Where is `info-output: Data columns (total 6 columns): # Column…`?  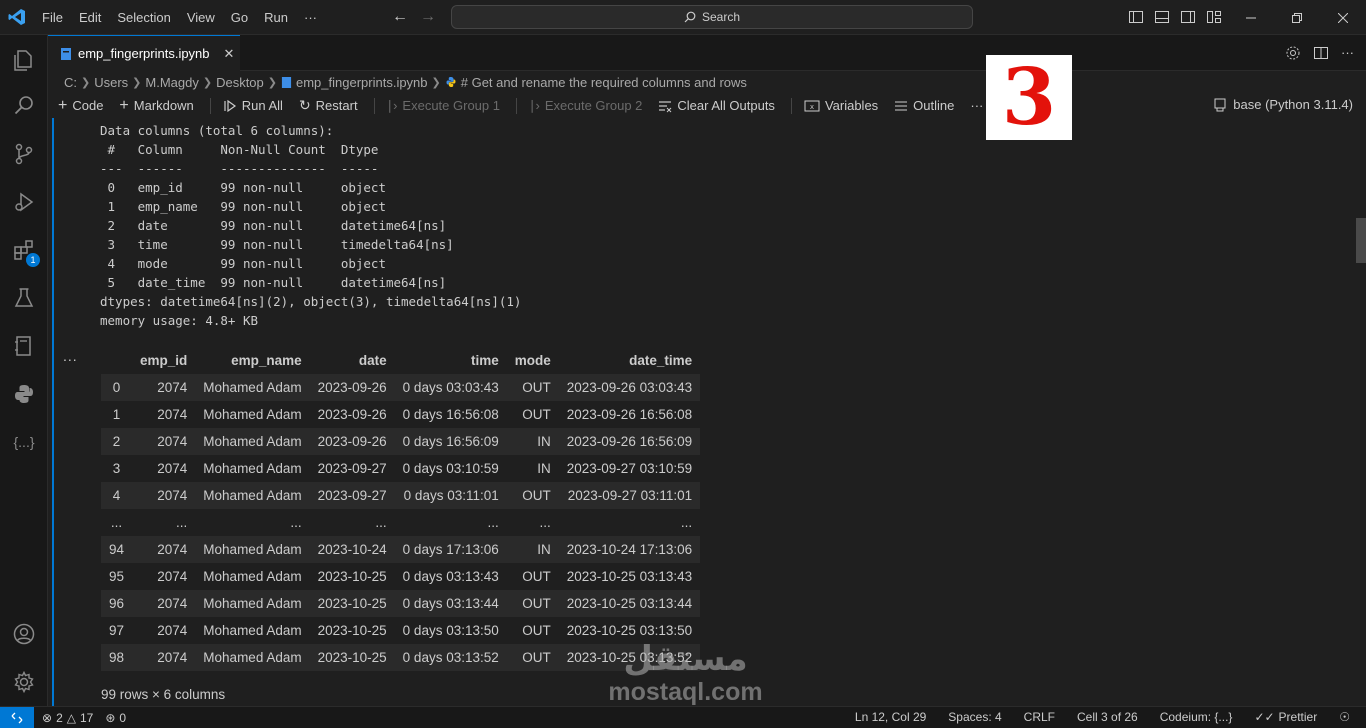 info-output: Data columns (total 6 columns): # Column… is located at coordinates (311, 225).